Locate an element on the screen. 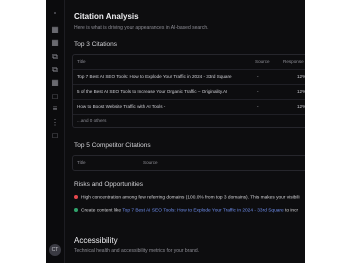  table-header-row: Title Source is located at coordinates (189, 163).